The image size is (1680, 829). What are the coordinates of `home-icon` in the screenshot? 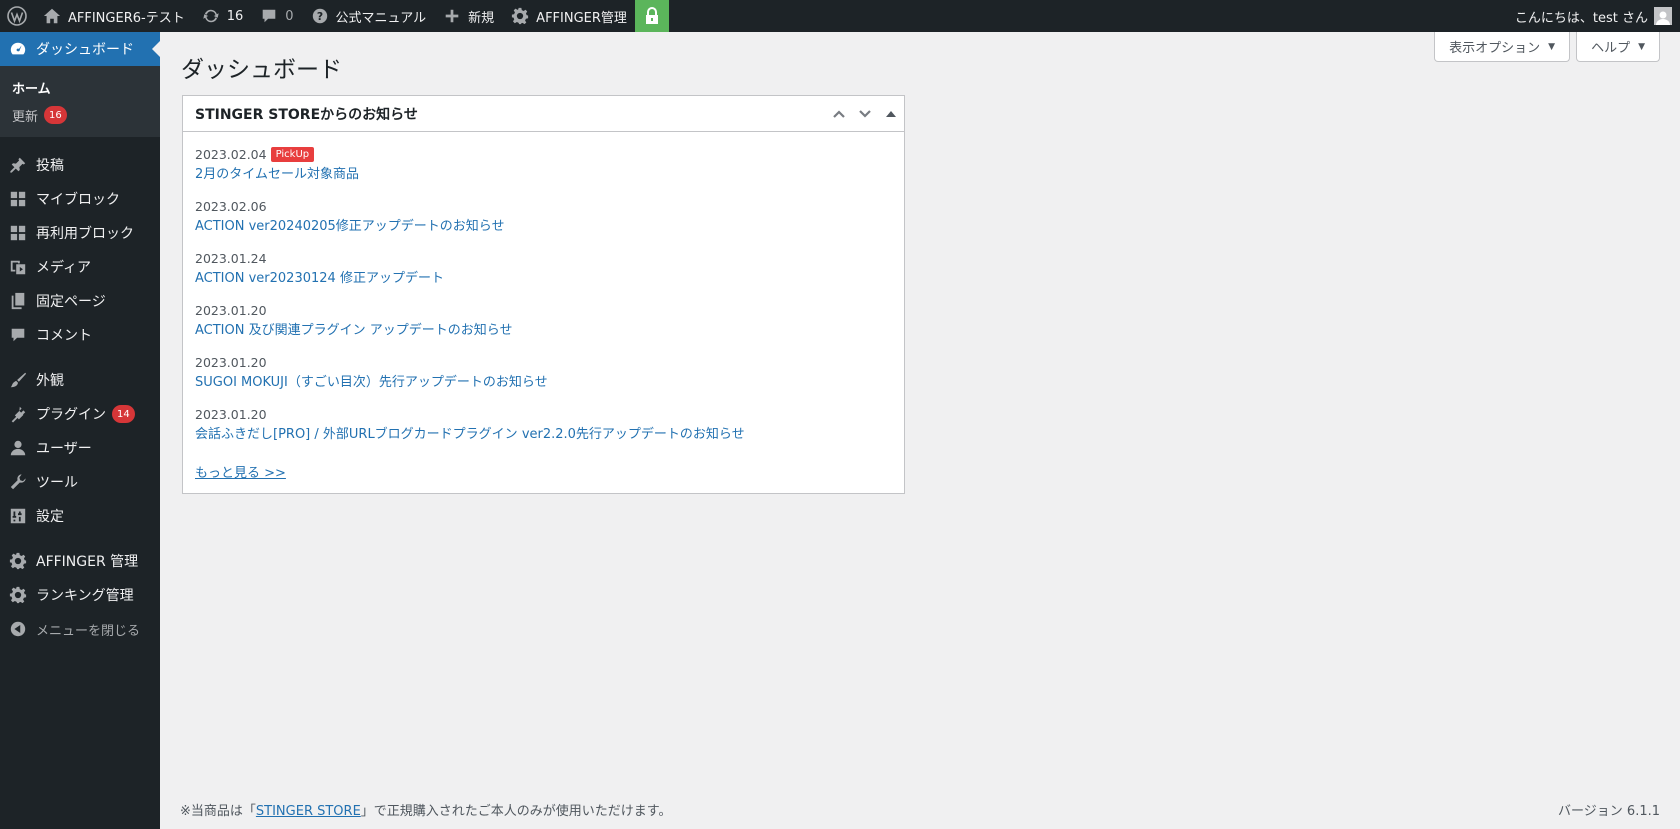 It's located at (52, 16).